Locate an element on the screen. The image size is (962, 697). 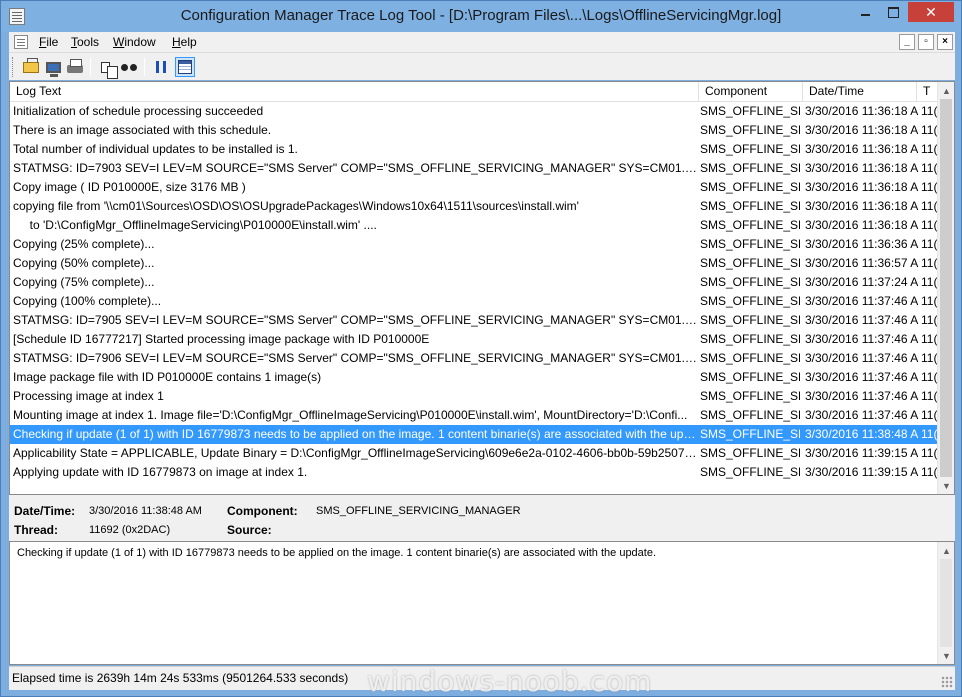
copy-icon is located at coordinates (109, 70).